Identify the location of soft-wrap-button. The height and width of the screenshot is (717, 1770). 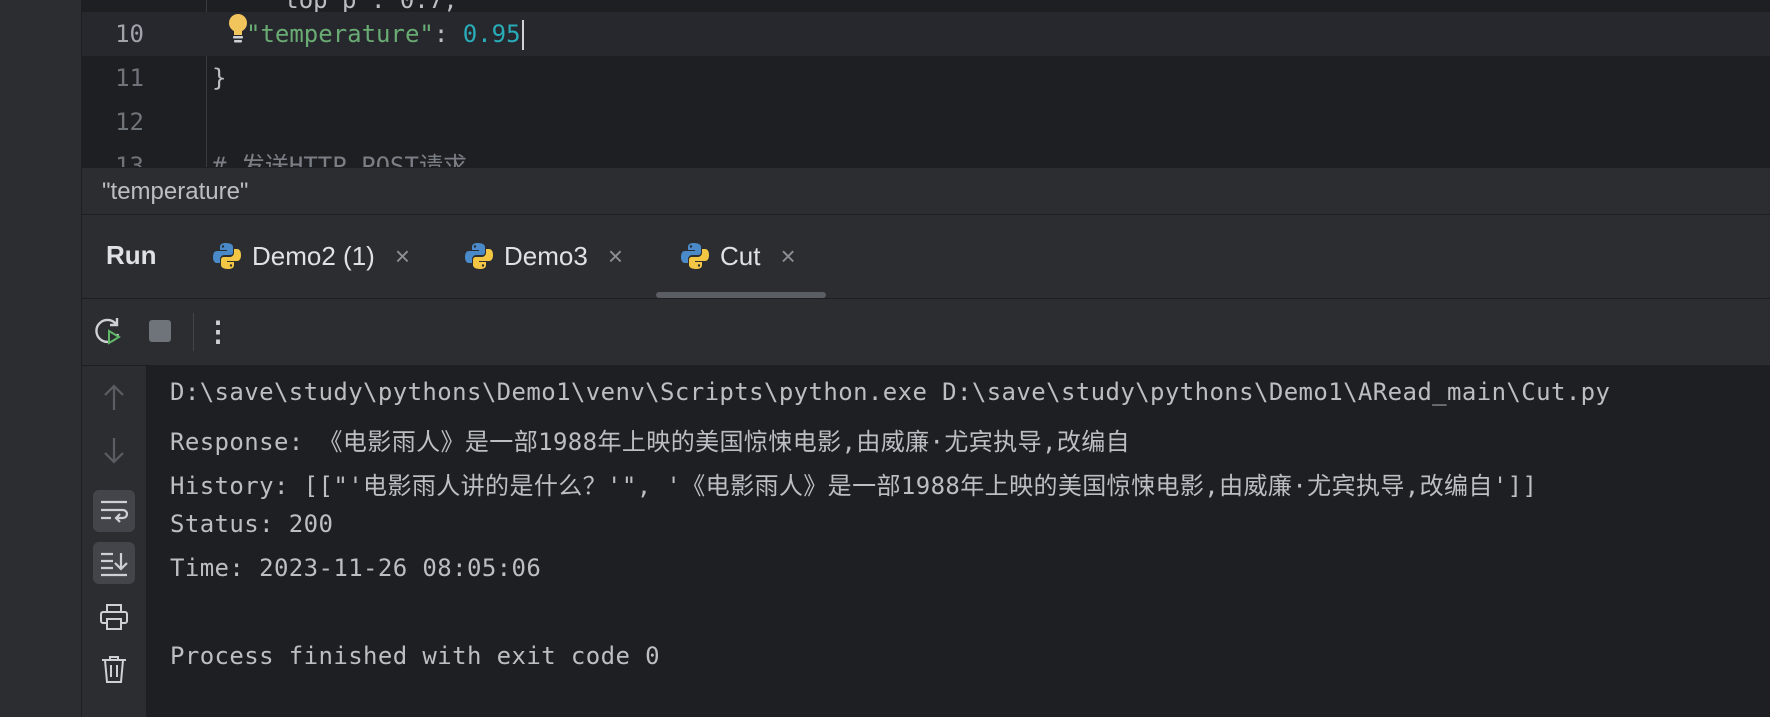
(114, 511).